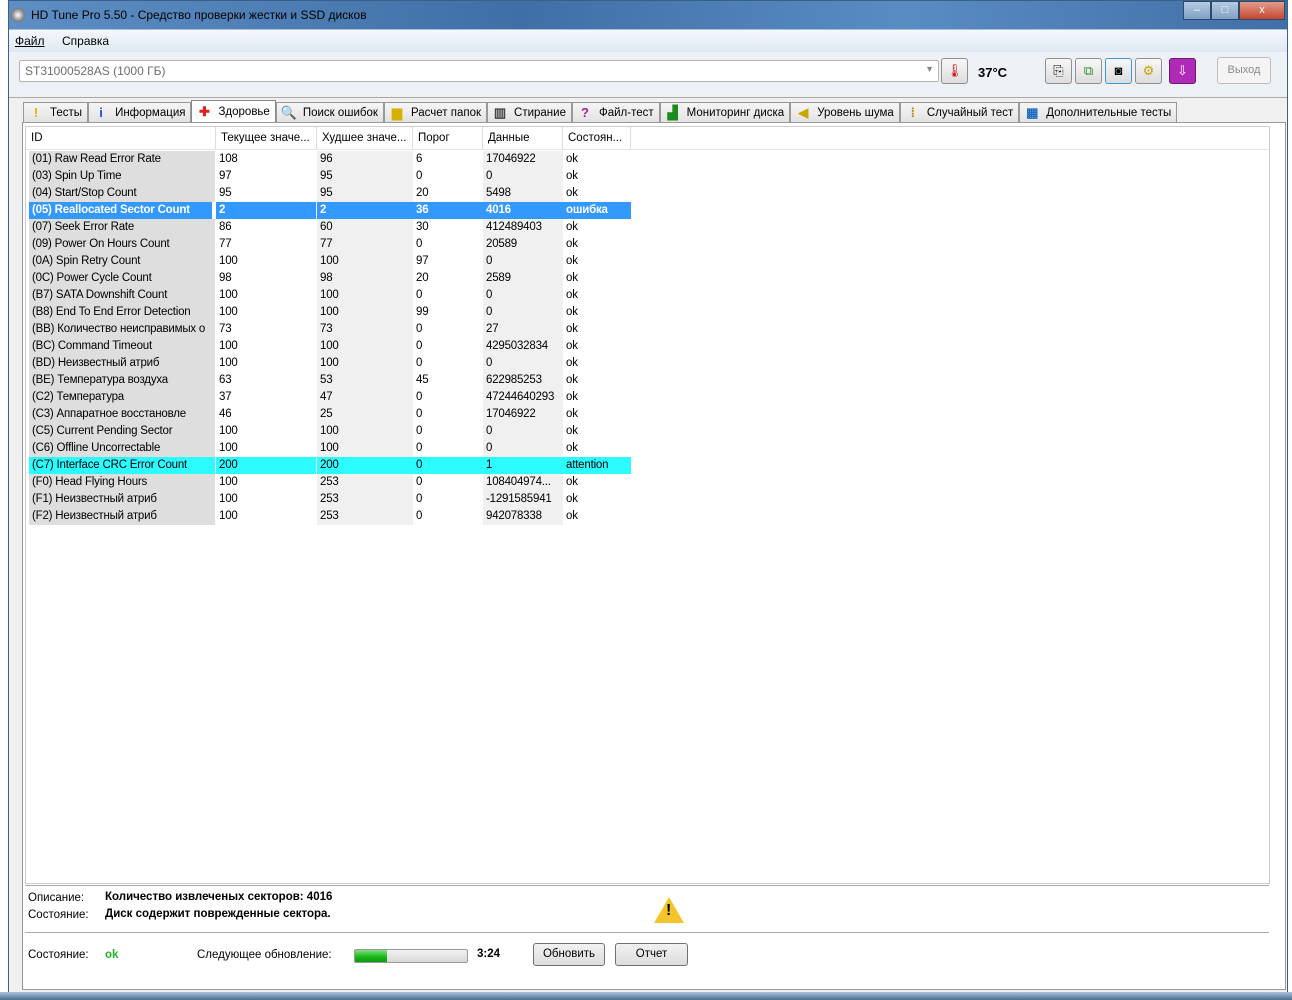 Image resolution: width=1292 pixels, height=1000 pixels. I want to click on tab-9: ⁞ Случайный тест, so click(959, 112).